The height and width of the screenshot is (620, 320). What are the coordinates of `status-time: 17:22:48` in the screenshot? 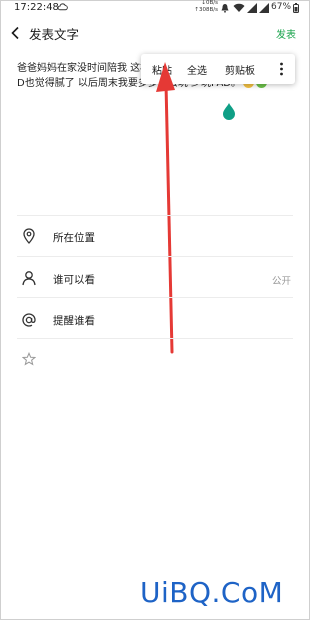 It's located at (36, 7).